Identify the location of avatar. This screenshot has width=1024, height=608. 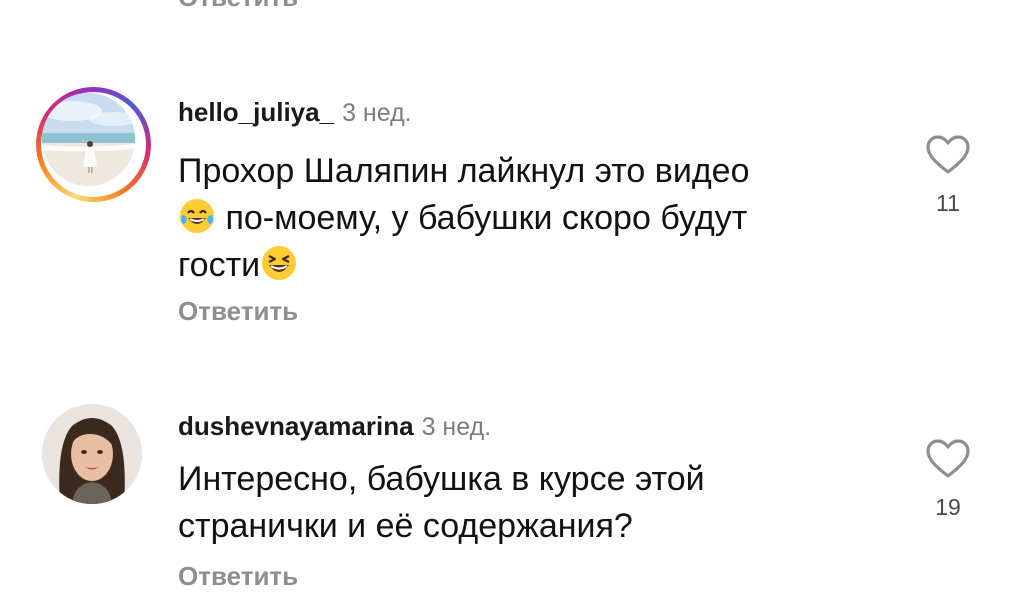
(93, 144).